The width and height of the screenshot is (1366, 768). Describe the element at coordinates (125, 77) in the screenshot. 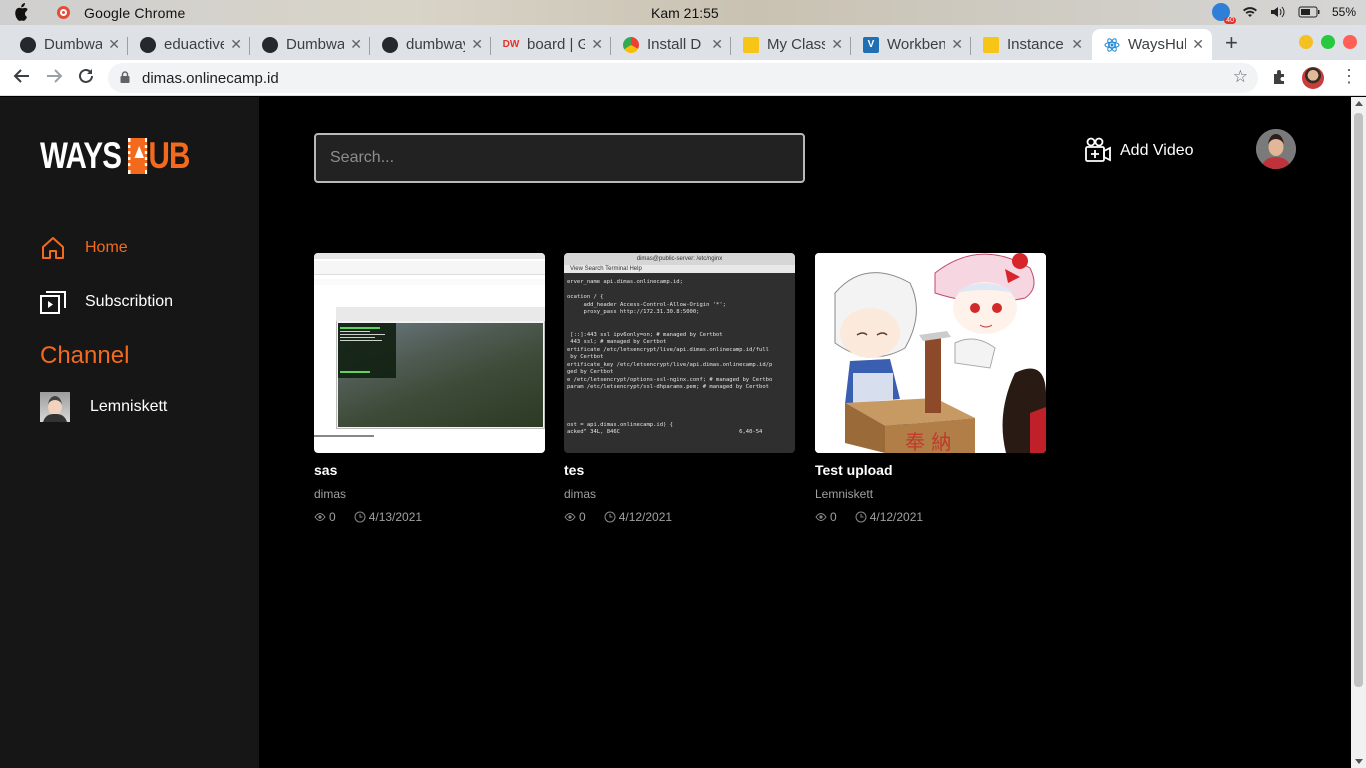

I see `lock-icon` at that location.